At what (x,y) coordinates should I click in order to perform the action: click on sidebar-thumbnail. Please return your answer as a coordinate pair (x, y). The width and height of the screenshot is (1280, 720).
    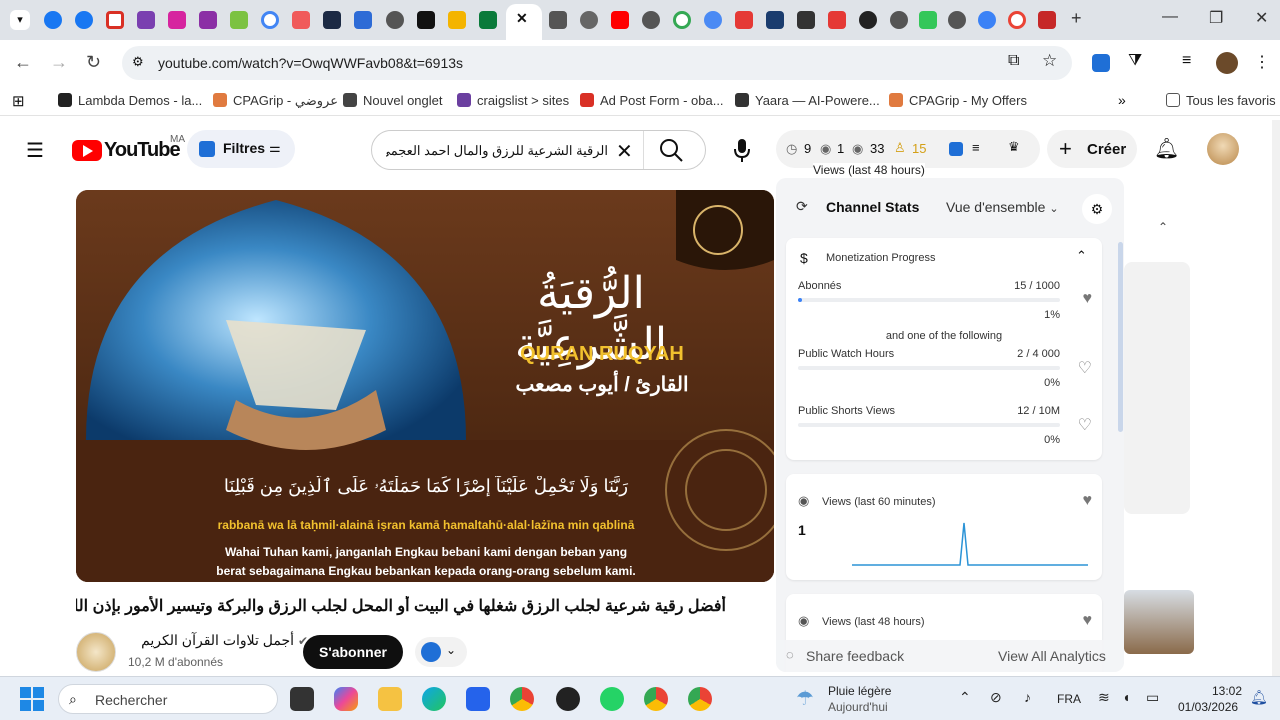
    Looking at the image, I should click on (1159, 622).